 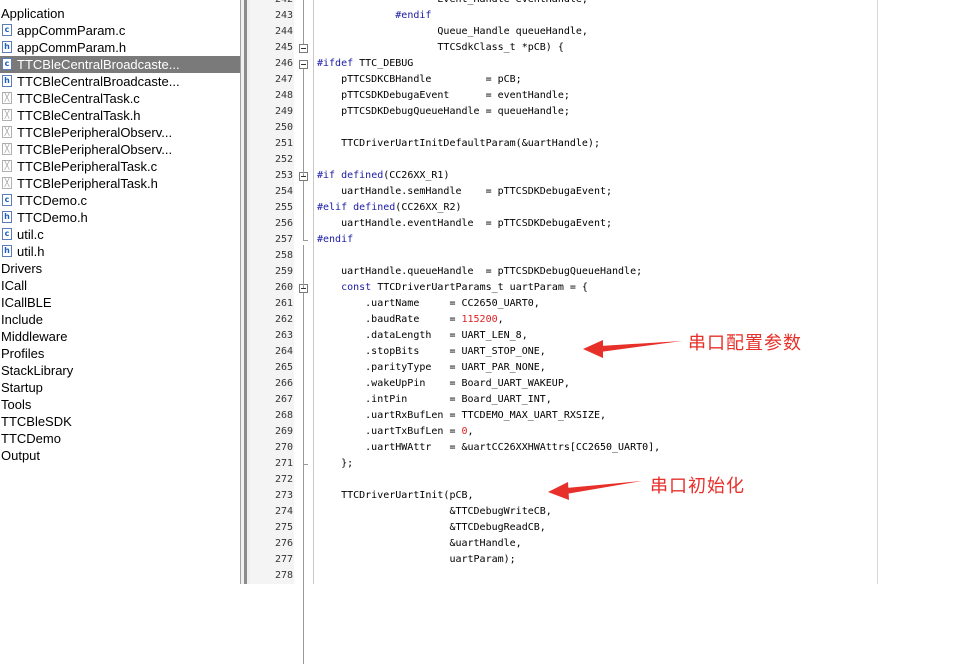 I want to click on annotation-uart-init: 串口初始化, so click(x=697, y=486).